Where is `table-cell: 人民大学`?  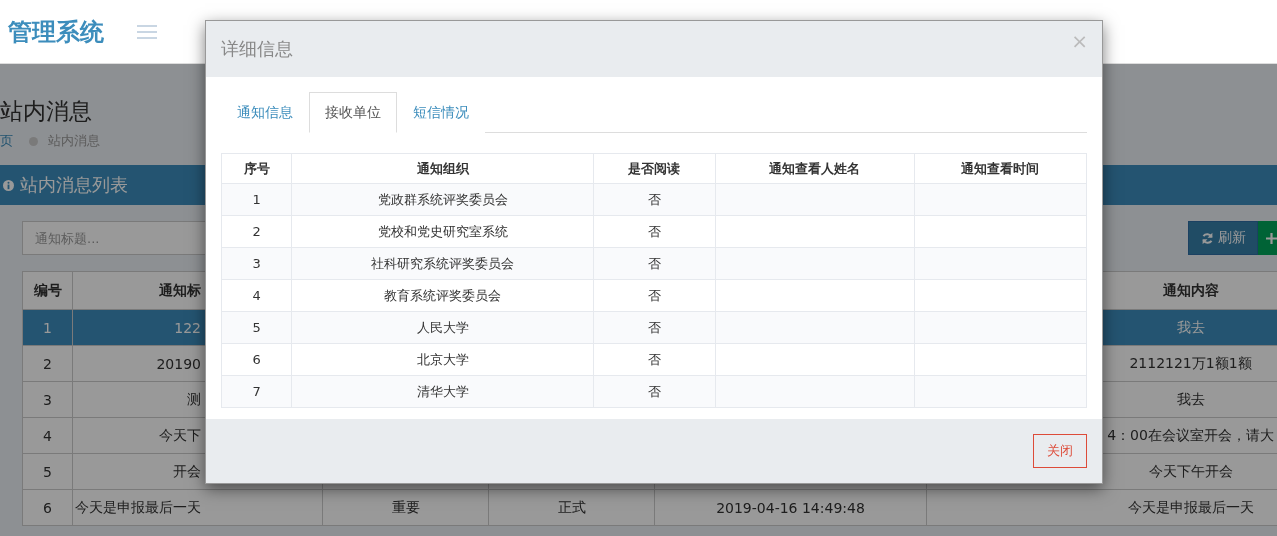 table-cell: 人民大学 is located at coordinates (442, 327).